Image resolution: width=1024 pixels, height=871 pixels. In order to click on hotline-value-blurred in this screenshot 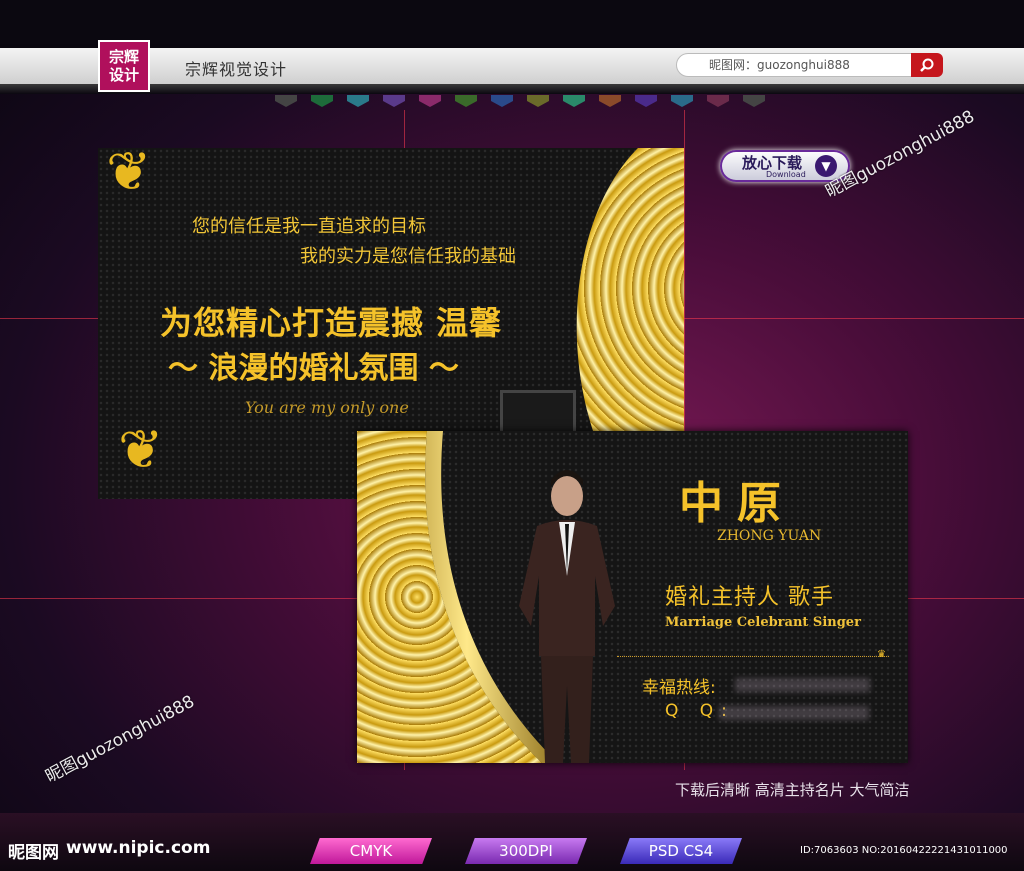, I will do `click(802, 685)`.